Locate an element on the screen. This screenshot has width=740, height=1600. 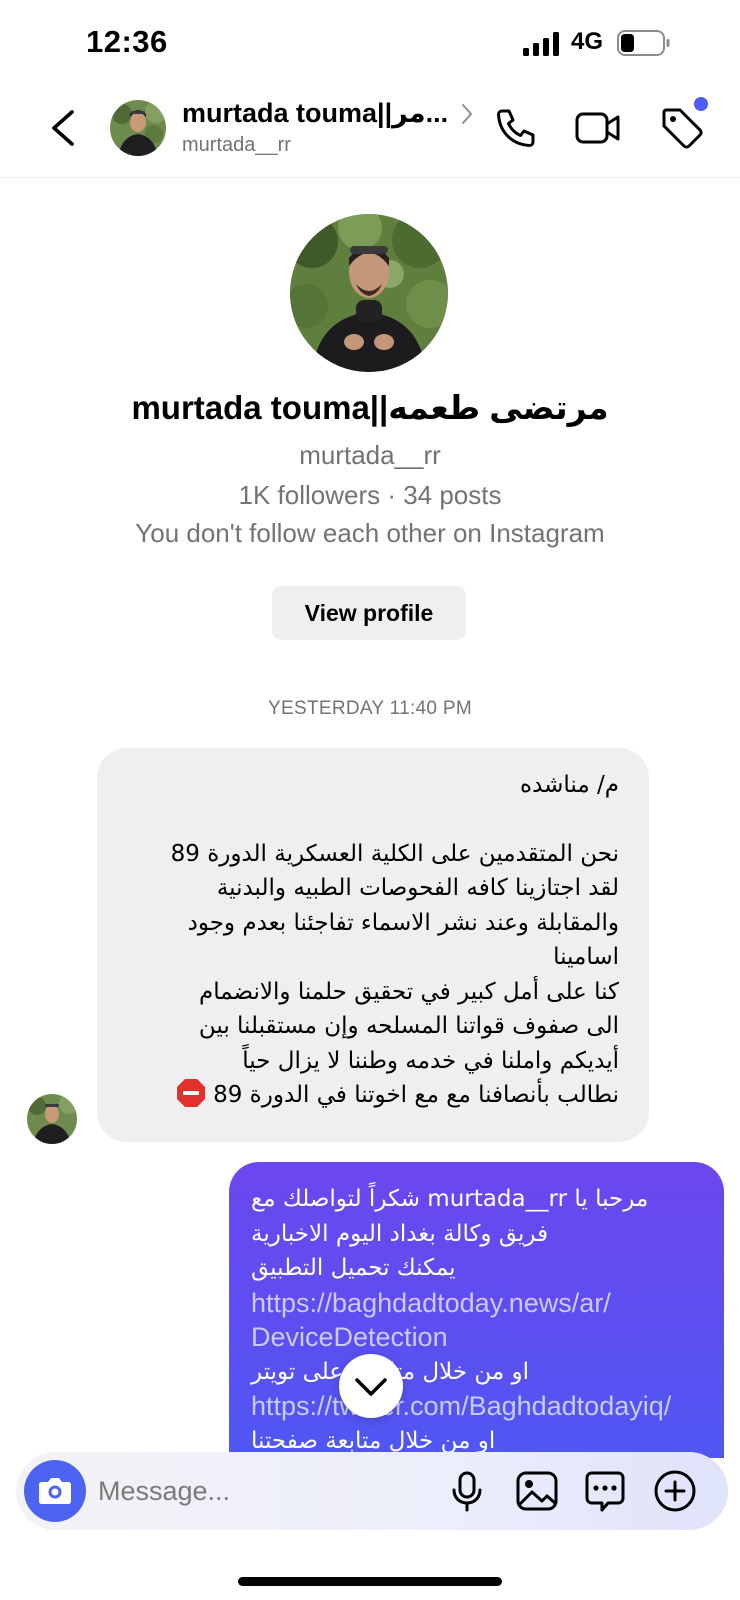
app-download-link: https://baghdadtoday.news/ar/ is located at coordinates (479, 1303).